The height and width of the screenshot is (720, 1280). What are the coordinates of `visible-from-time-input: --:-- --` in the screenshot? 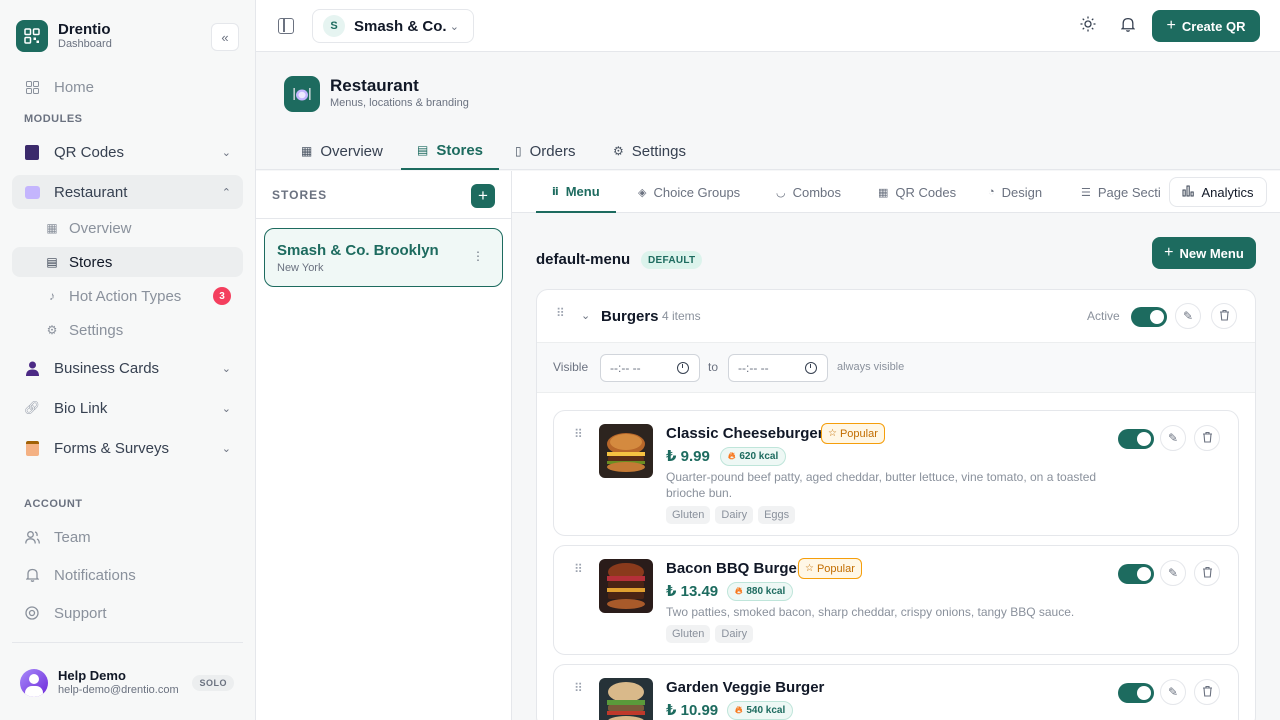 It's located at (650, 368).